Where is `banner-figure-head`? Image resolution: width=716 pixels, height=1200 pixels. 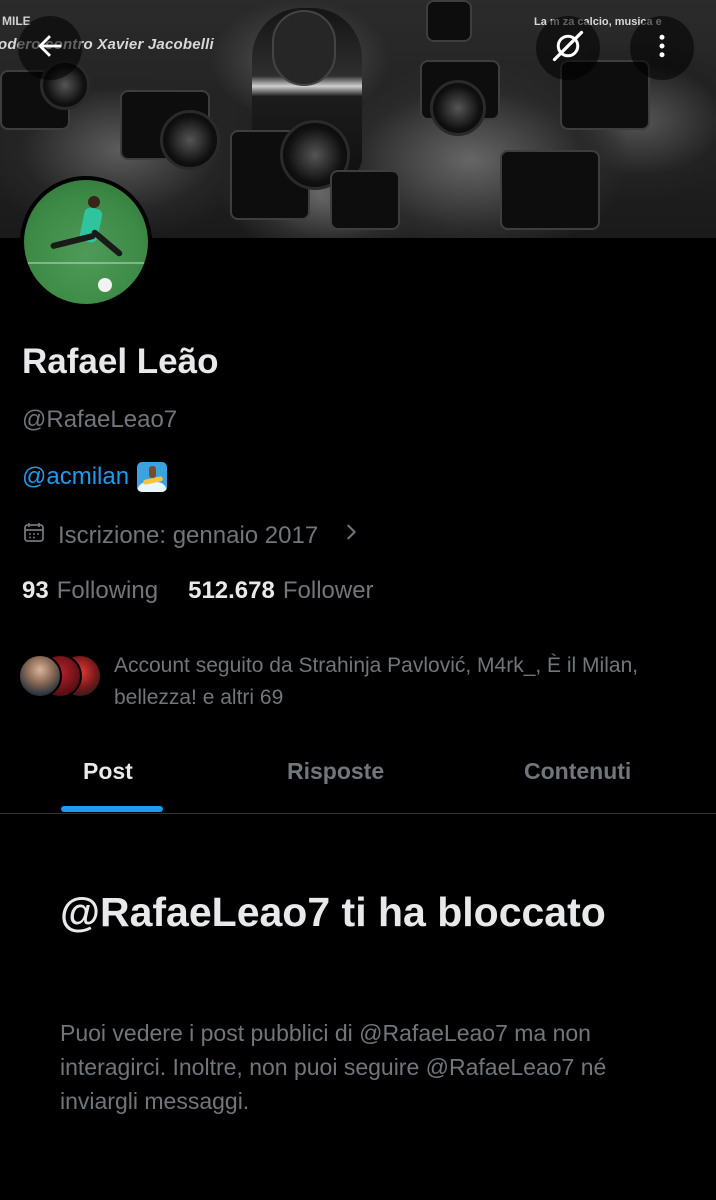 banner-figure-head is located at coordinates (304, 48).